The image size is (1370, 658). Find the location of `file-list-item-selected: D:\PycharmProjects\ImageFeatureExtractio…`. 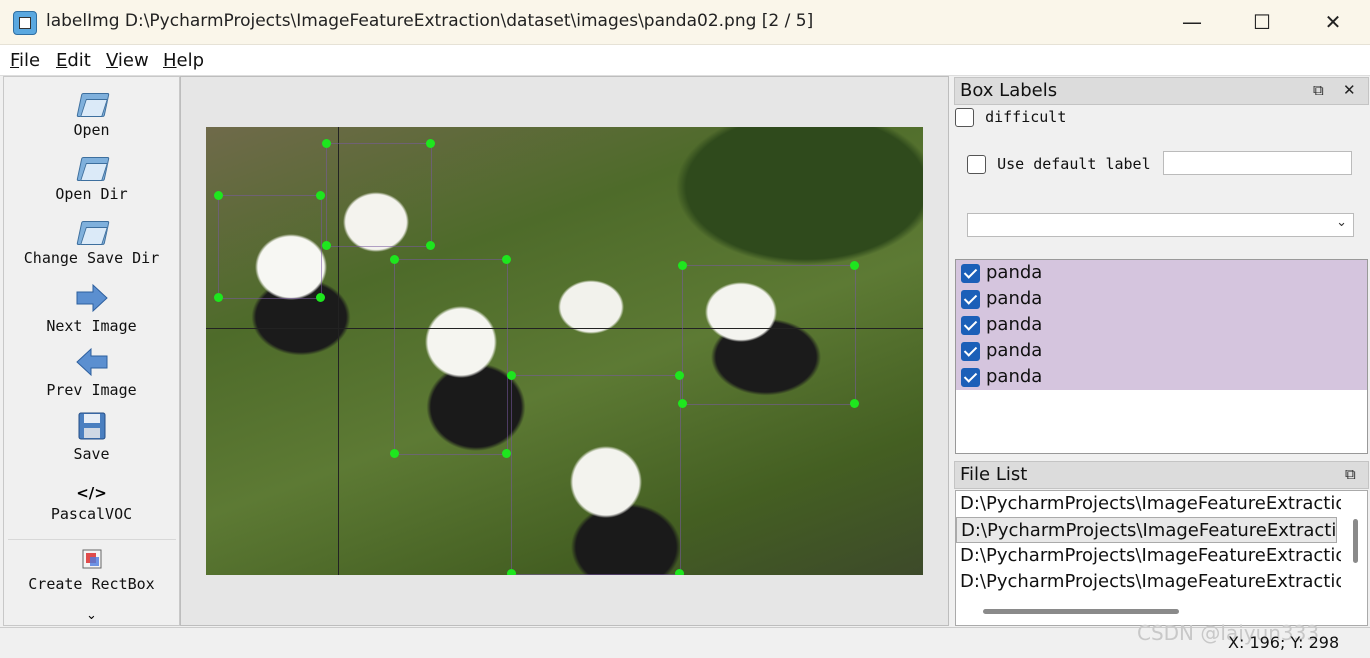

file-list-item-selected: D:\PycharmProjects\ImageFeatureExtractio… is located at coordinates (1146, 530).